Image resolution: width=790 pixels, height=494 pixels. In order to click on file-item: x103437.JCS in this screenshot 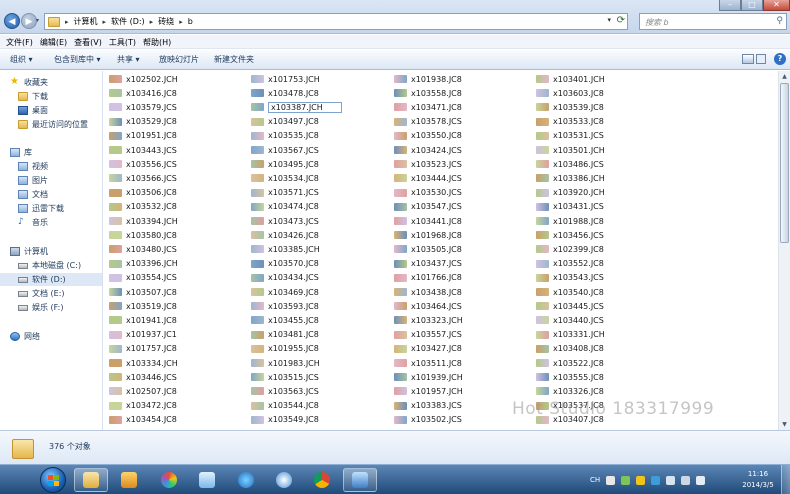, I will do `click(428, 264)`.